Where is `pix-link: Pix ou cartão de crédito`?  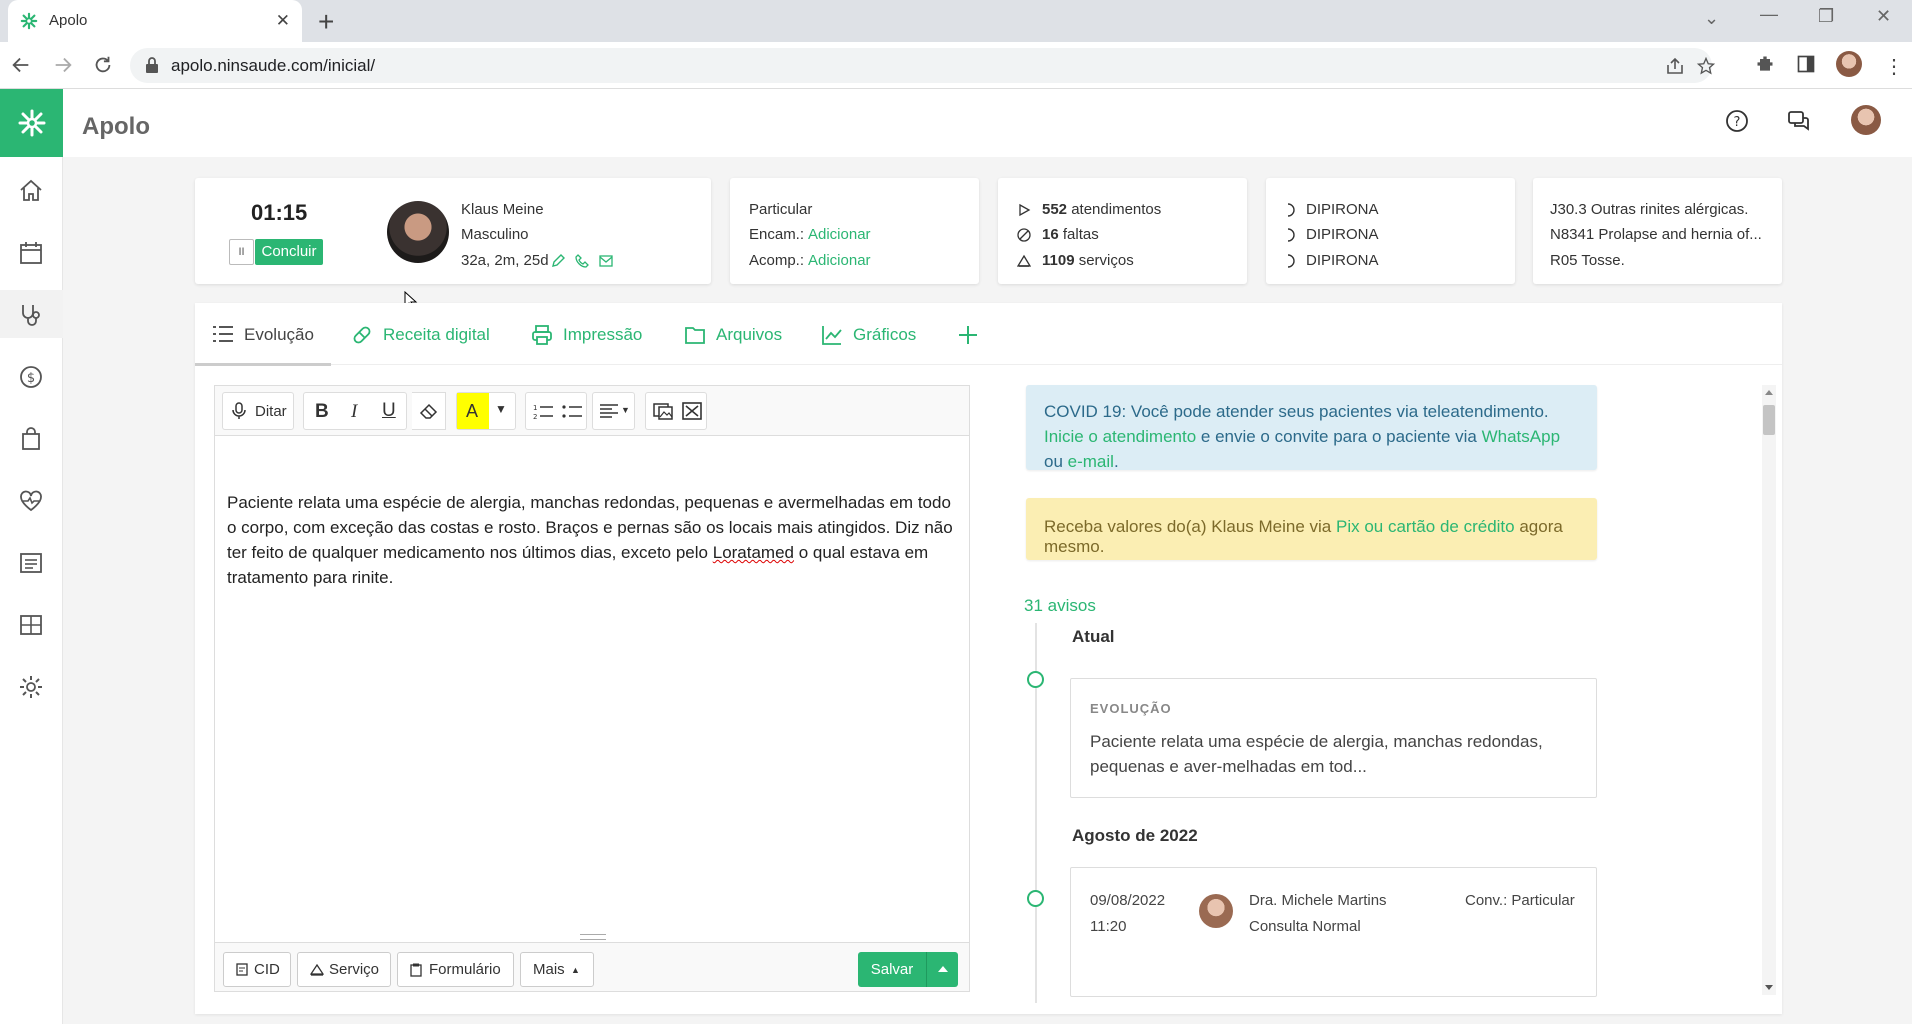 pix-link: Pix ou cartão de crédito is located at coordinates (1425, 526).